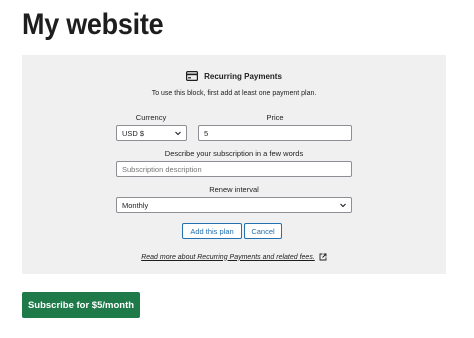 This screenshot has height=338, width=474. What do you see at coordinates (275, 117) in the screenshot?
I see `price-label: Price` at bounding box center [275, 117].